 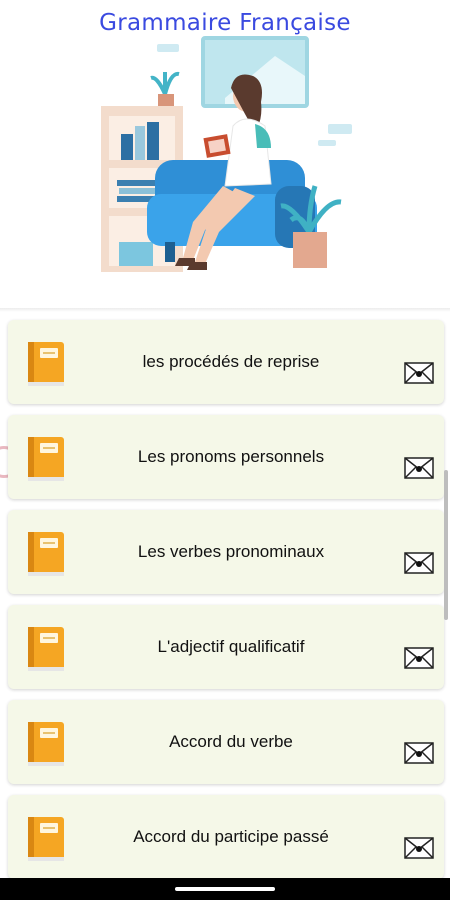 I want to click on lesson-card: Les verbes pronominaux, so click(x=226, y=552).